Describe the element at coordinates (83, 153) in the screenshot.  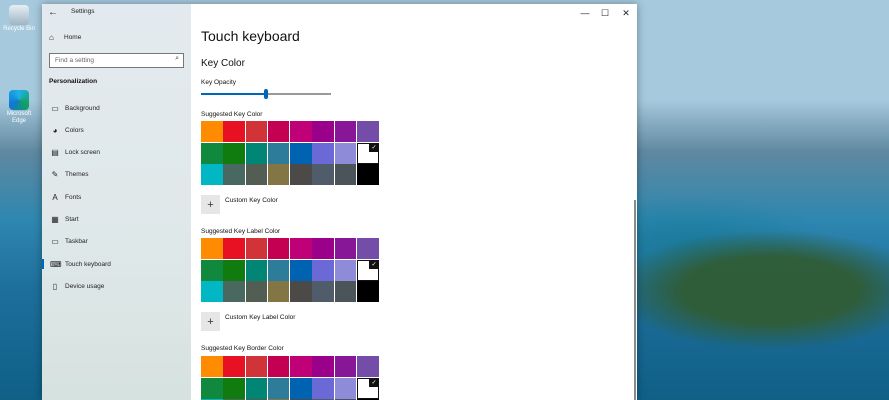
I see `sidebar-item-label: Lock screen` at that location.